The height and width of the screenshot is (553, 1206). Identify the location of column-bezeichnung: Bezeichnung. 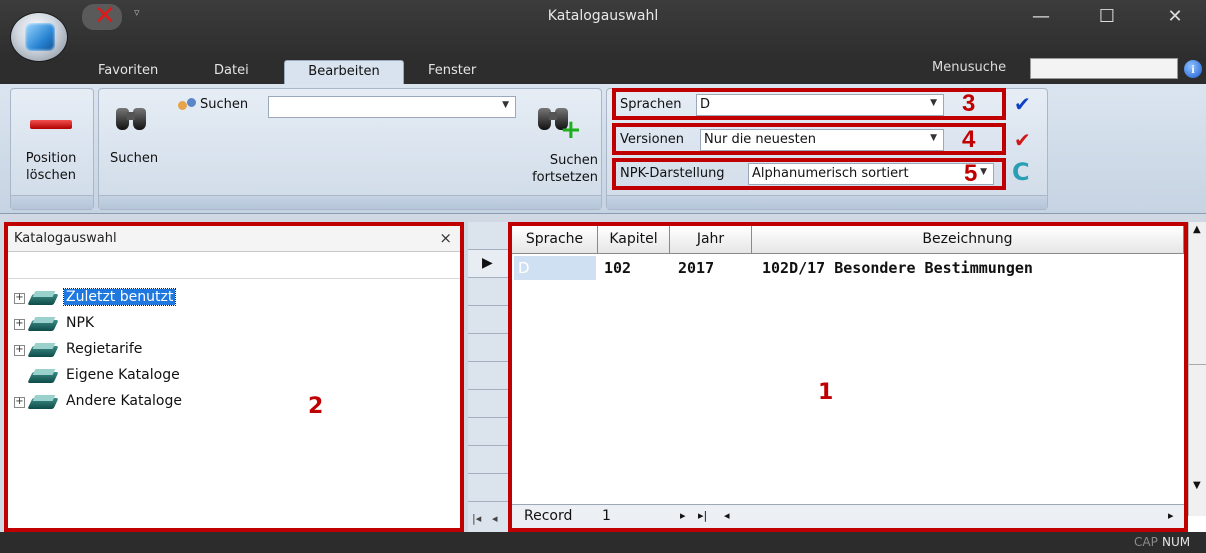
(968, 240).